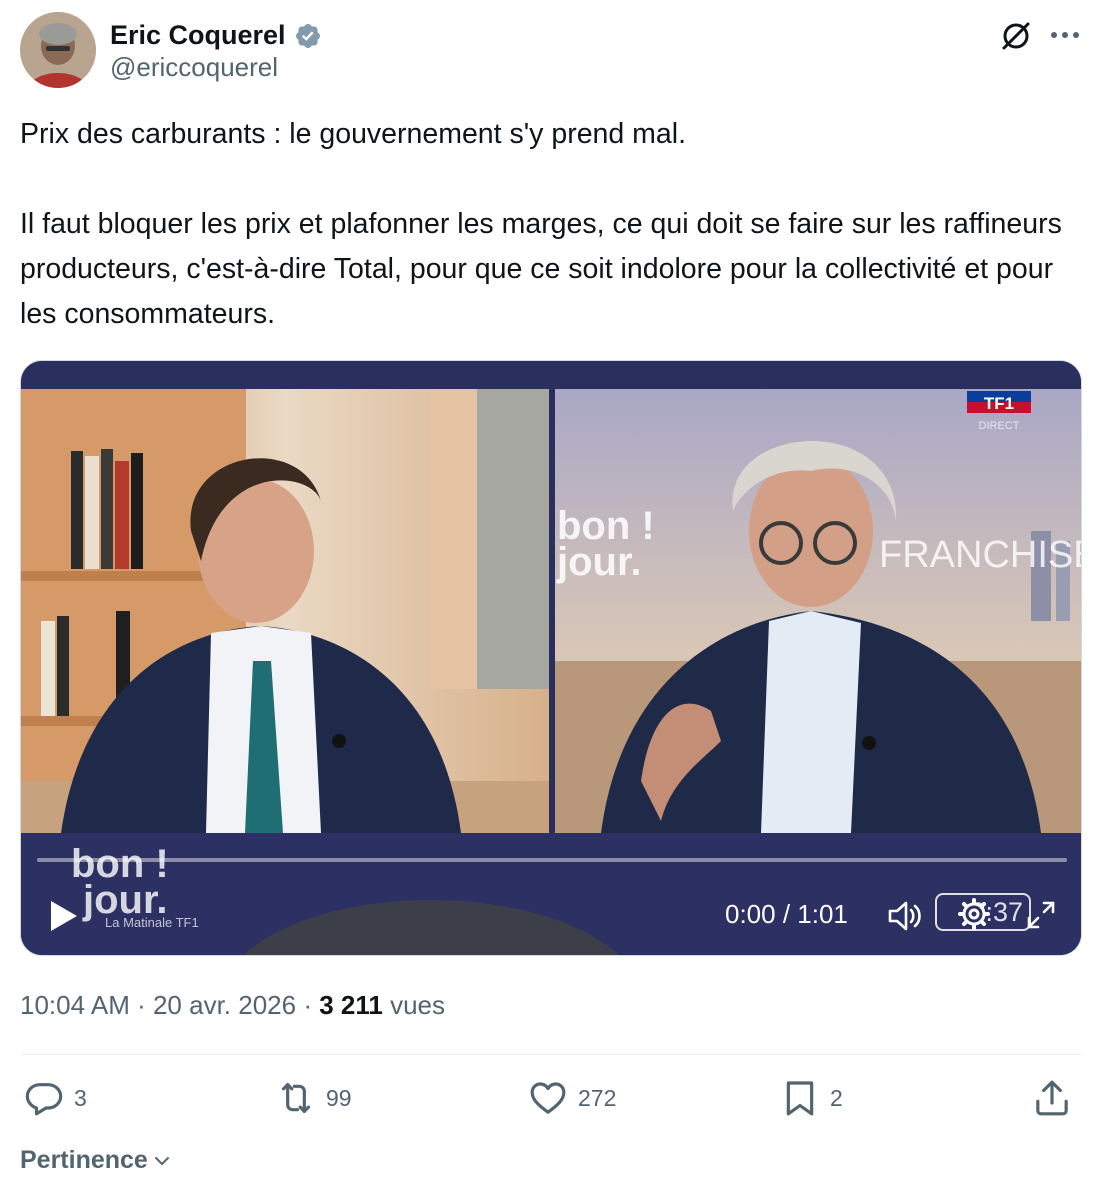 This screenshot has height=1192, width=1104. I want to click on more-options-icon, so click(1065, 35).